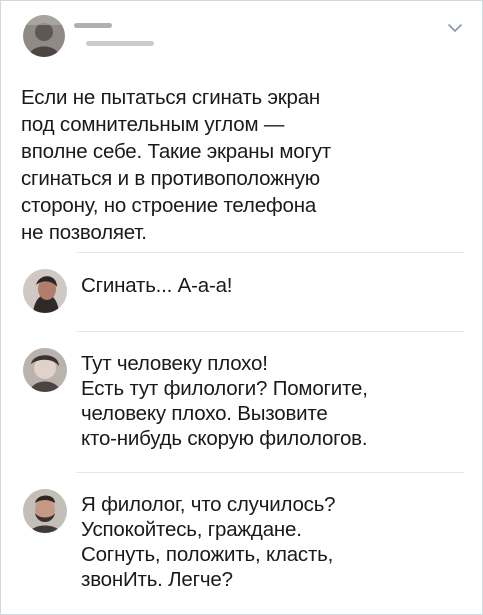 This screenshot has width=483, height=615. What do you see at coordinates (157, 285) in the screenshot?
I see `reply-text: Сгинать... А-а-а!` at bounding box center [157, 285].